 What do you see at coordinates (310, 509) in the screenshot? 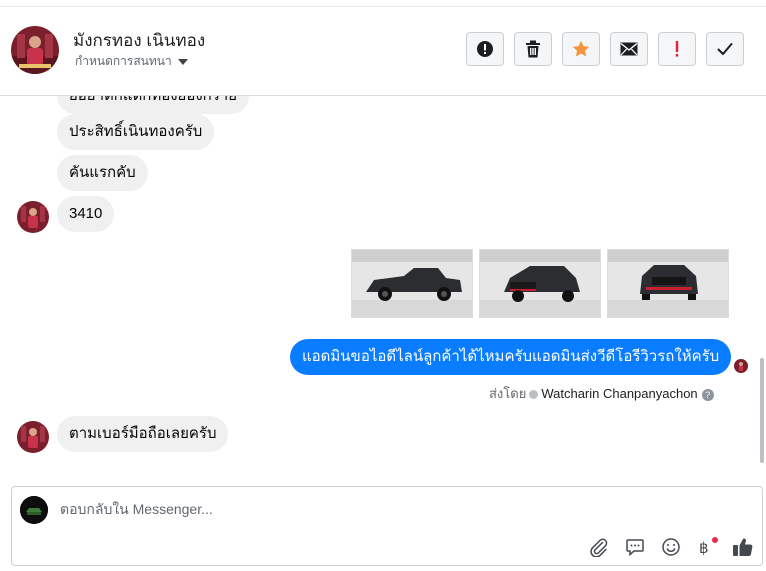
I see `reply-input` at bounding box center [310, 509].